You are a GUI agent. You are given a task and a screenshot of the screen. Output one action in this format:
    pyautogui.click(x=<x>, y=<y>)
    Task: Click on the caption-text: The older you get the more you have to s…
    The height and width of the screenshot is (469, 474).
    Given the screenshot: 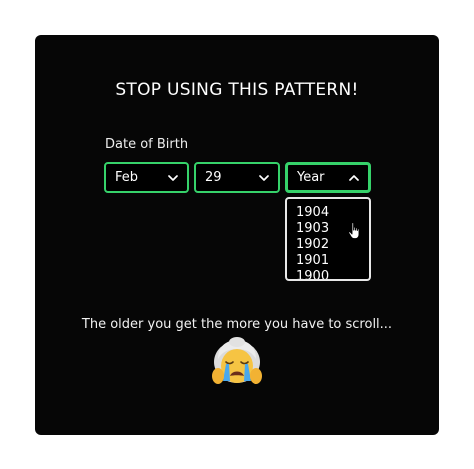 What is the action you would take?
    pyautogui.click(x=237, y=324)
    